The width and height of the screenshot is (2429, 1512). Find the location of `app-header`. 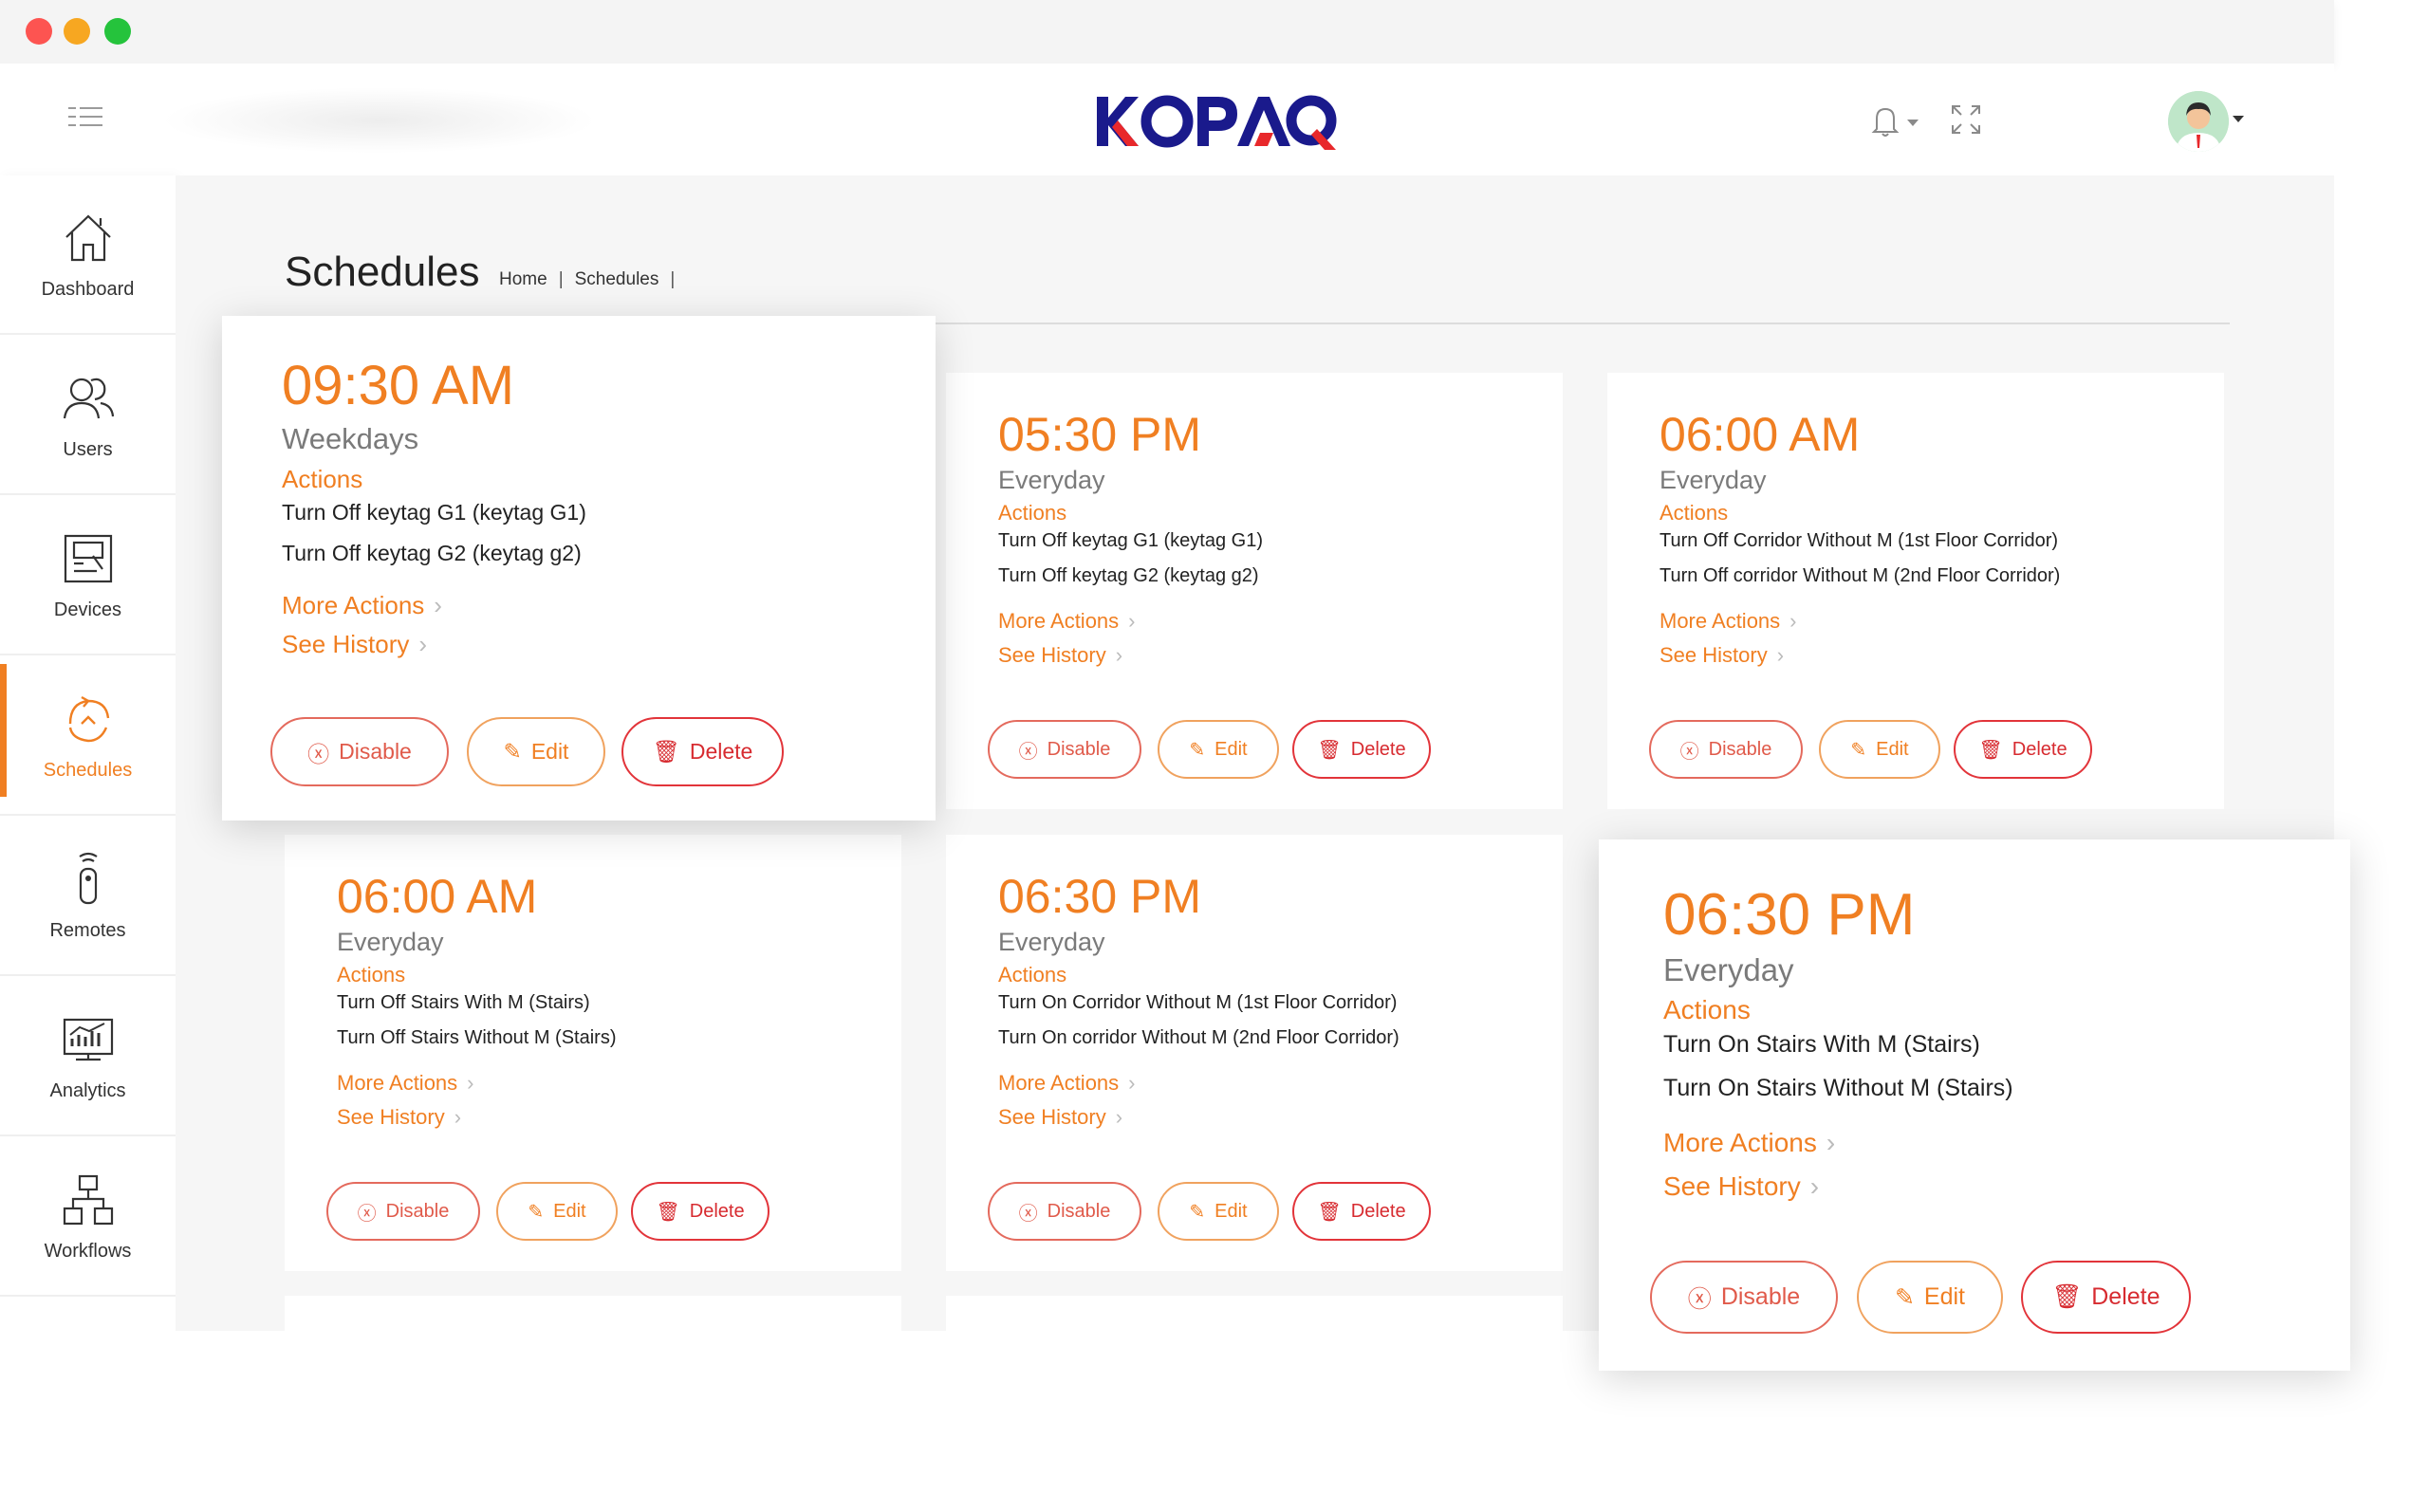

app-header is located at coordinates (1167, 119).